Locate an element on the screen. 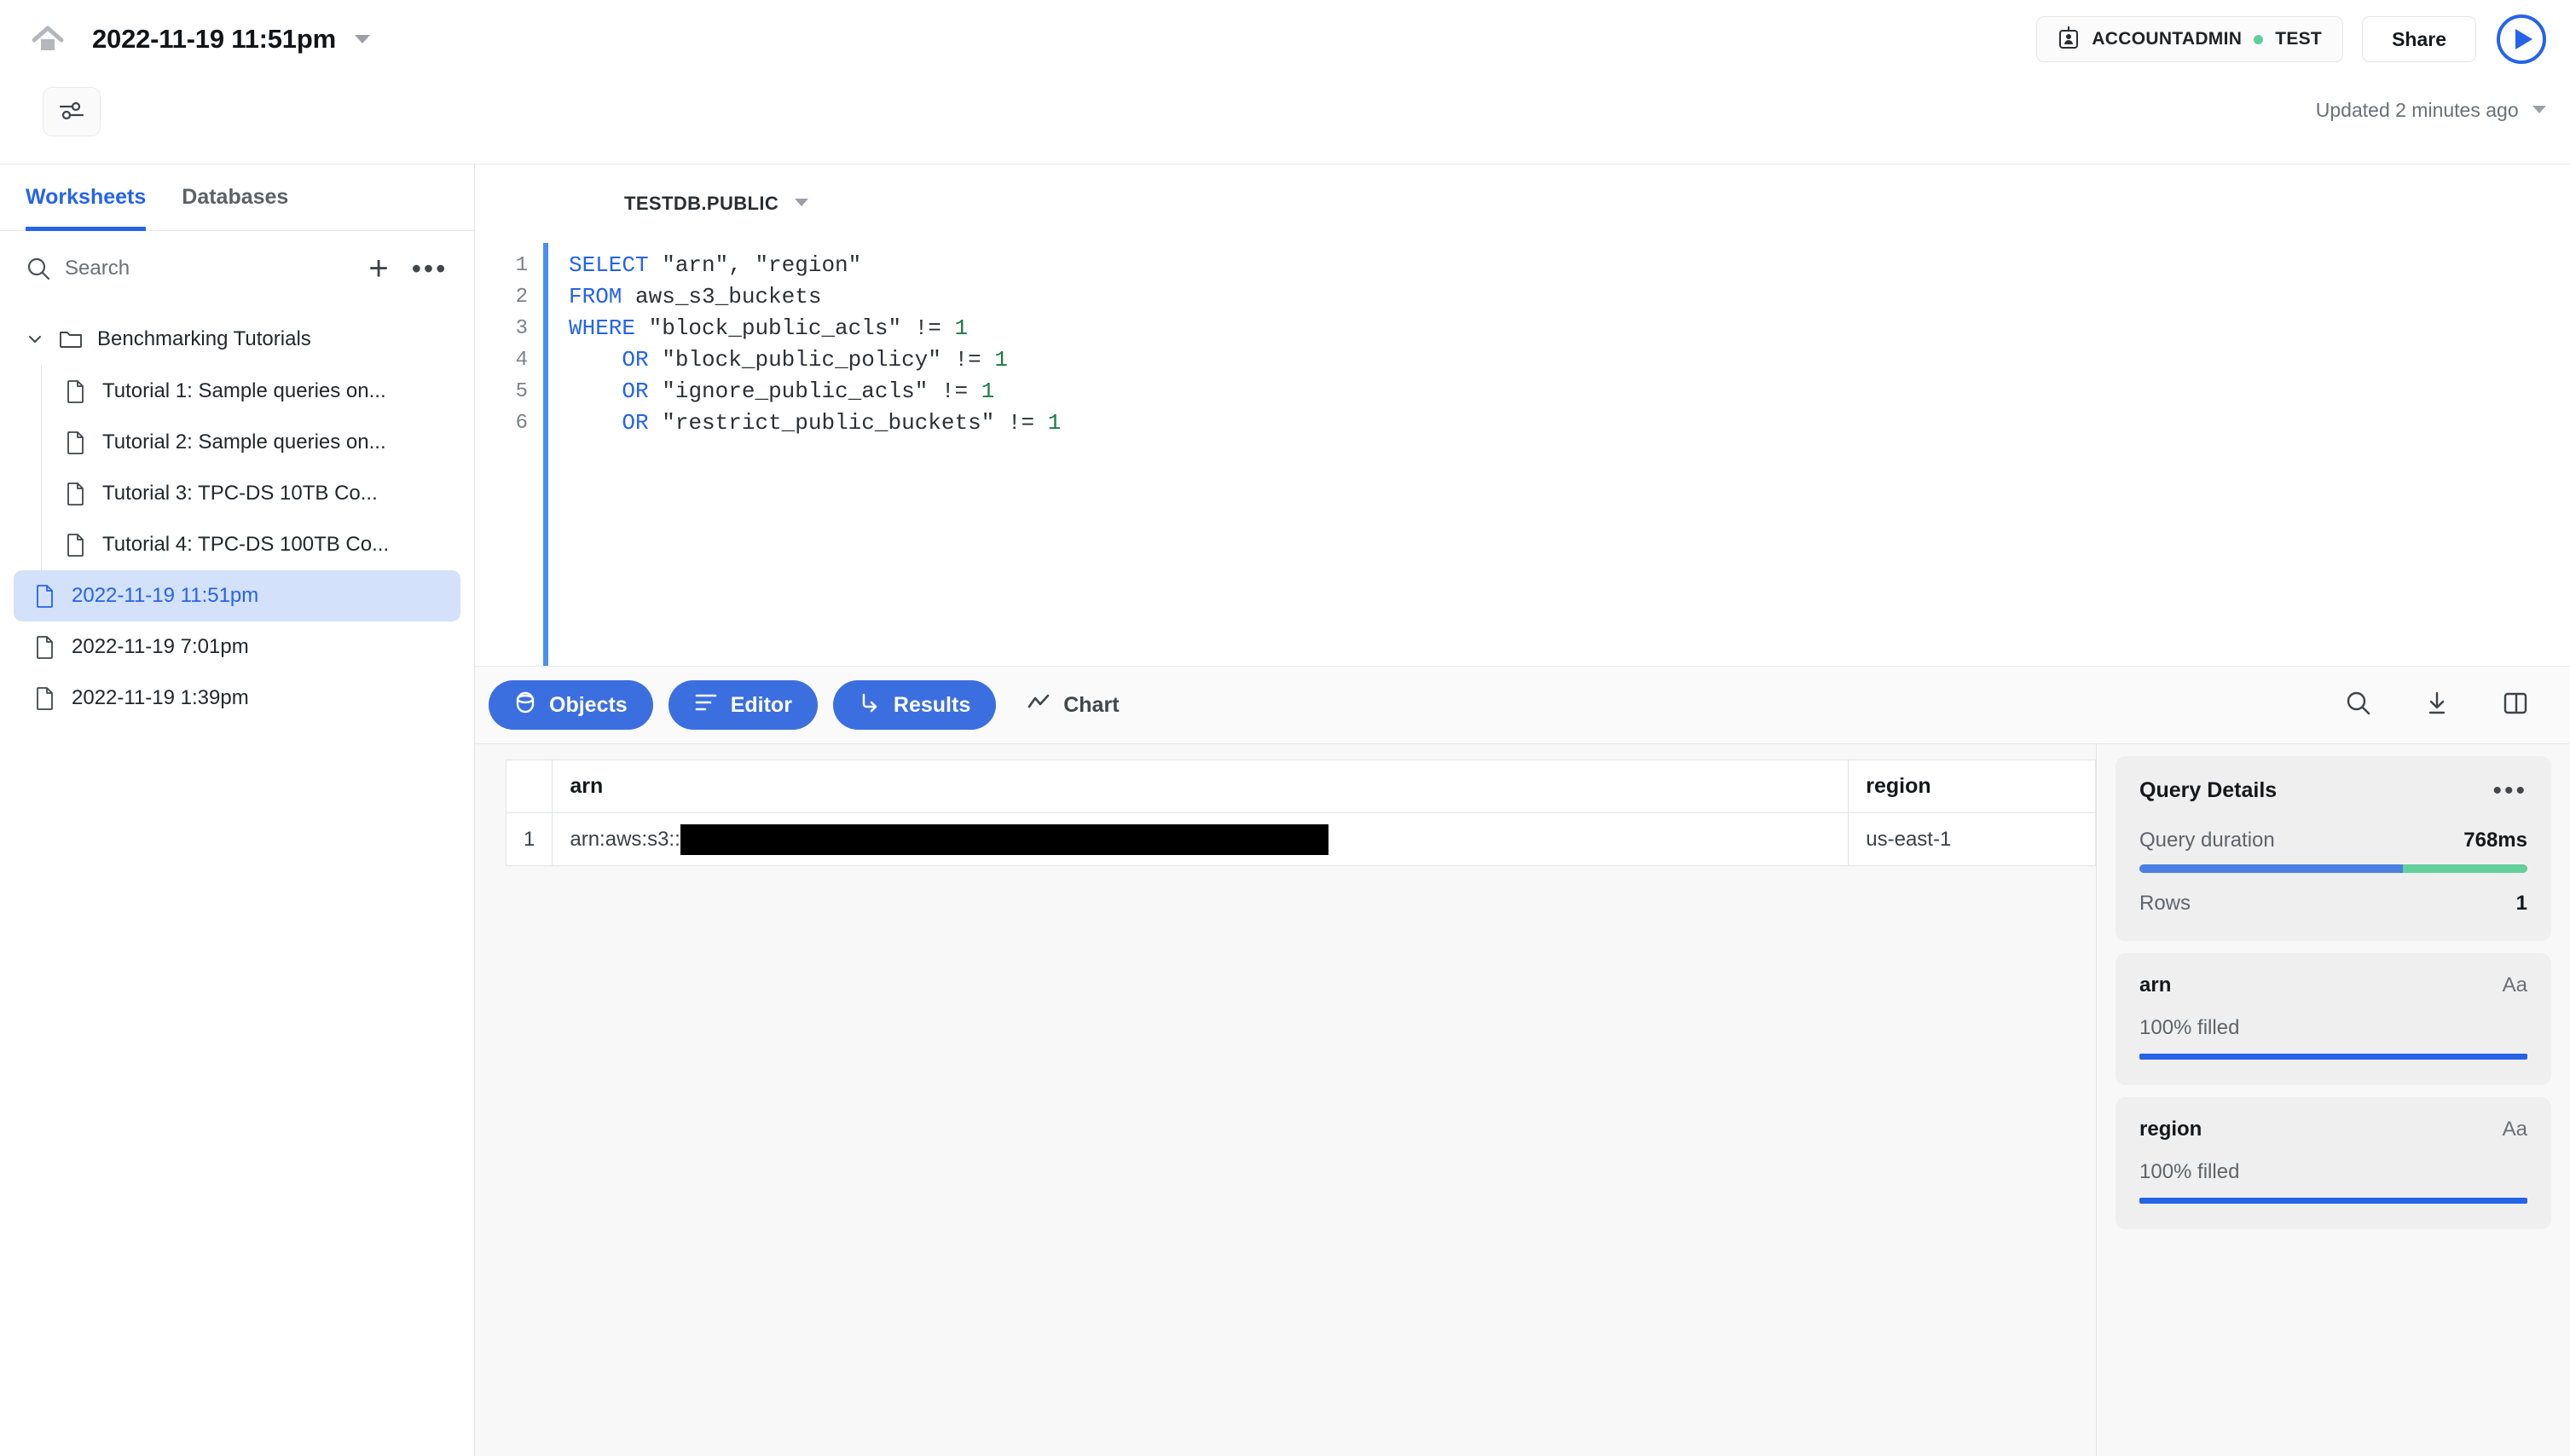 The width and height of the screenshot is (2570, 1456). toggle-results-label: Results is located at coordinates (932, 704).